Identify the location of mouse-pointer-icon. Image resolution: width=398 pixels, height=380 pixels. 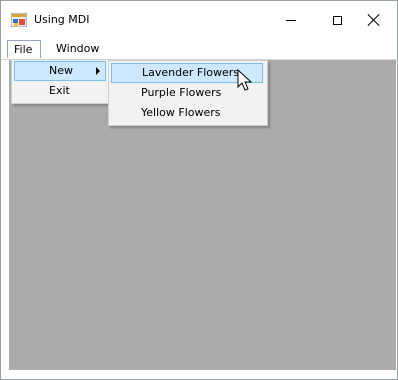
(245, 80).